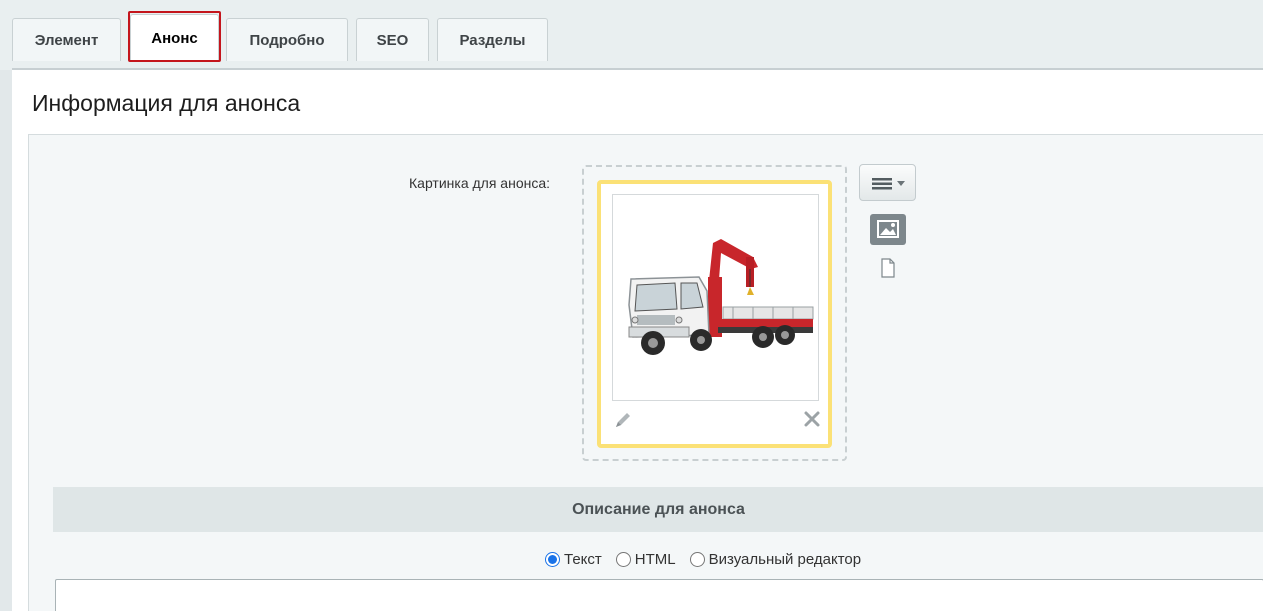  What do you see at coordinates (66, 39) in the screenshot?
I see `tab-element: Элемент` at bounding box center [66, 39].